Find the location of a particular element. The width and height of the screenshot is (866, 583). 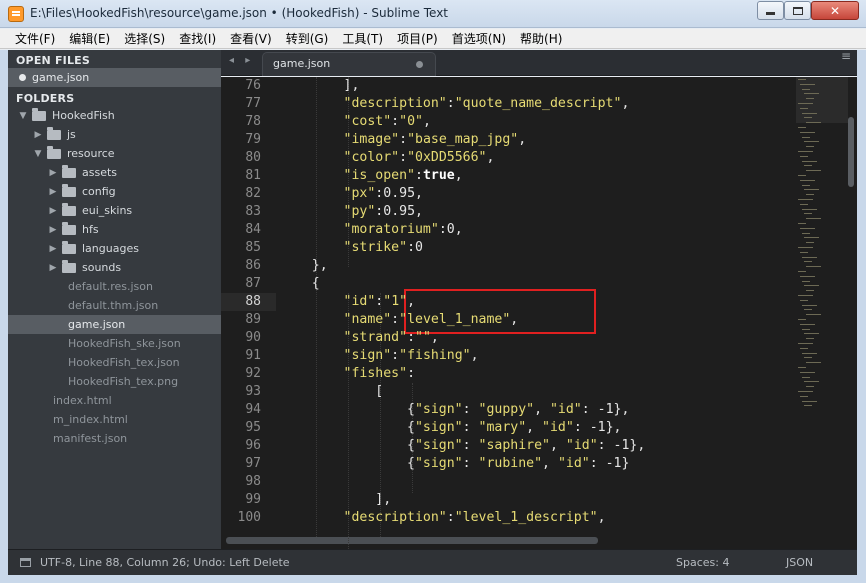

menu-item: 查看(V) is located at coordinates (251, 38).